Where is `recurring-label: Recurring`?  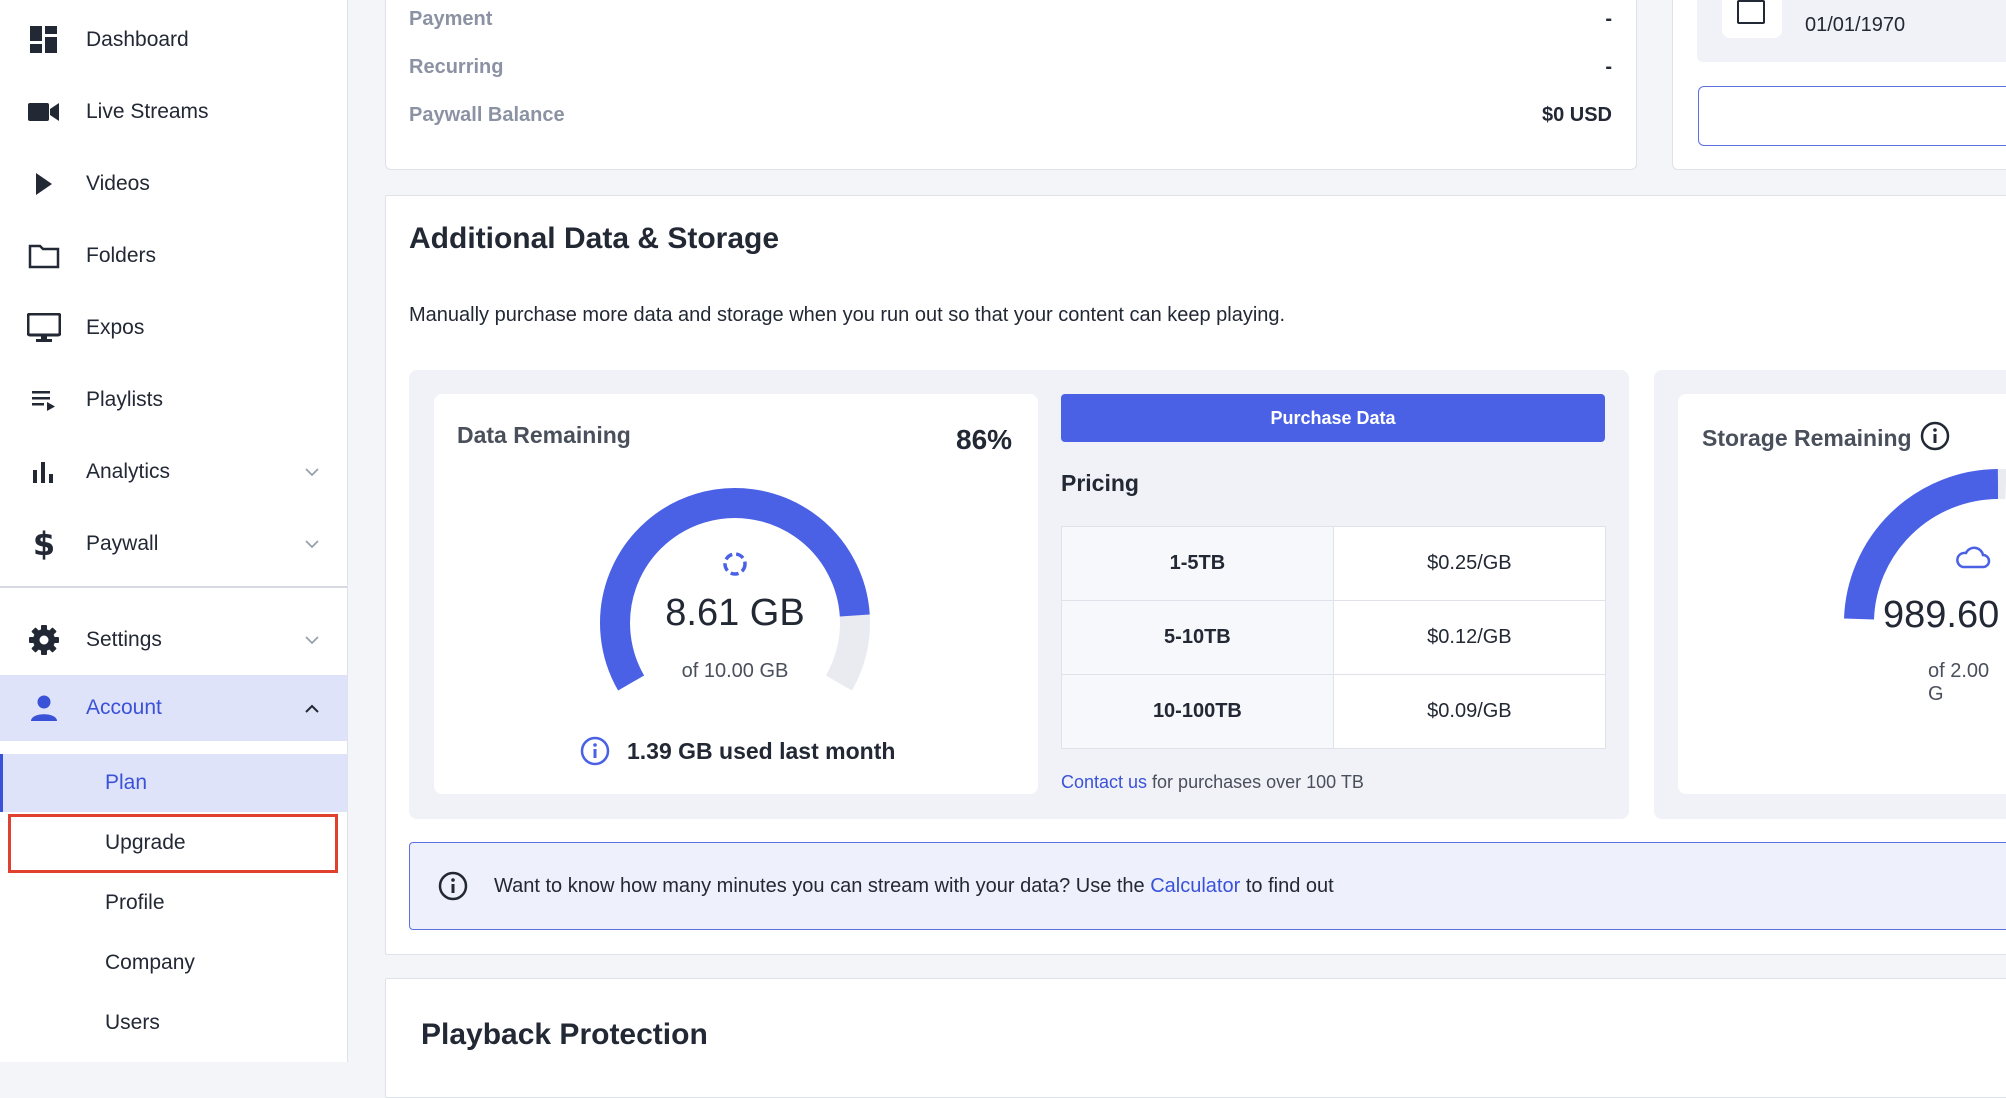 recurring-label: Recurring is located at coordinates (456, 67).